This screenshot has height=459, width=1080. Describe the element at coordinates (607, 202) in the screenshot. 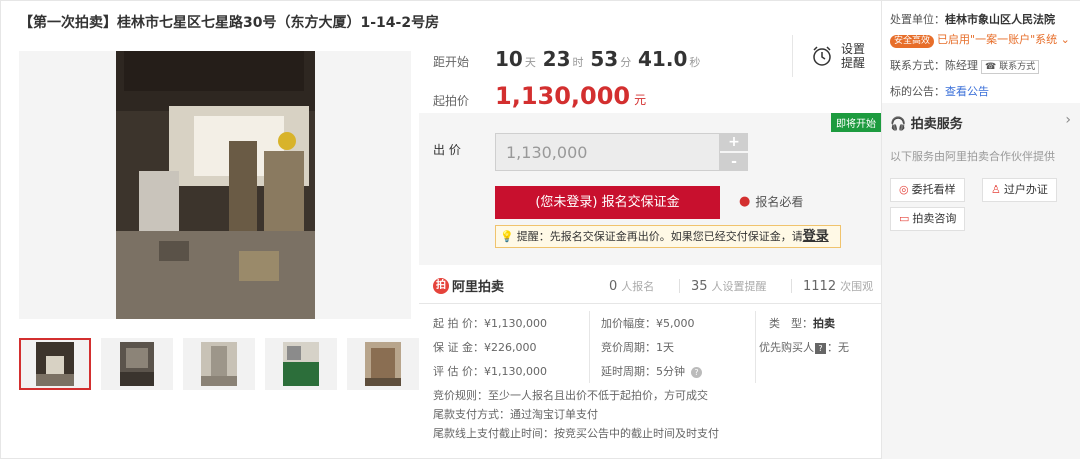

I see `signup-deposit-button: (您未登录) 报名交保证金` at that location.